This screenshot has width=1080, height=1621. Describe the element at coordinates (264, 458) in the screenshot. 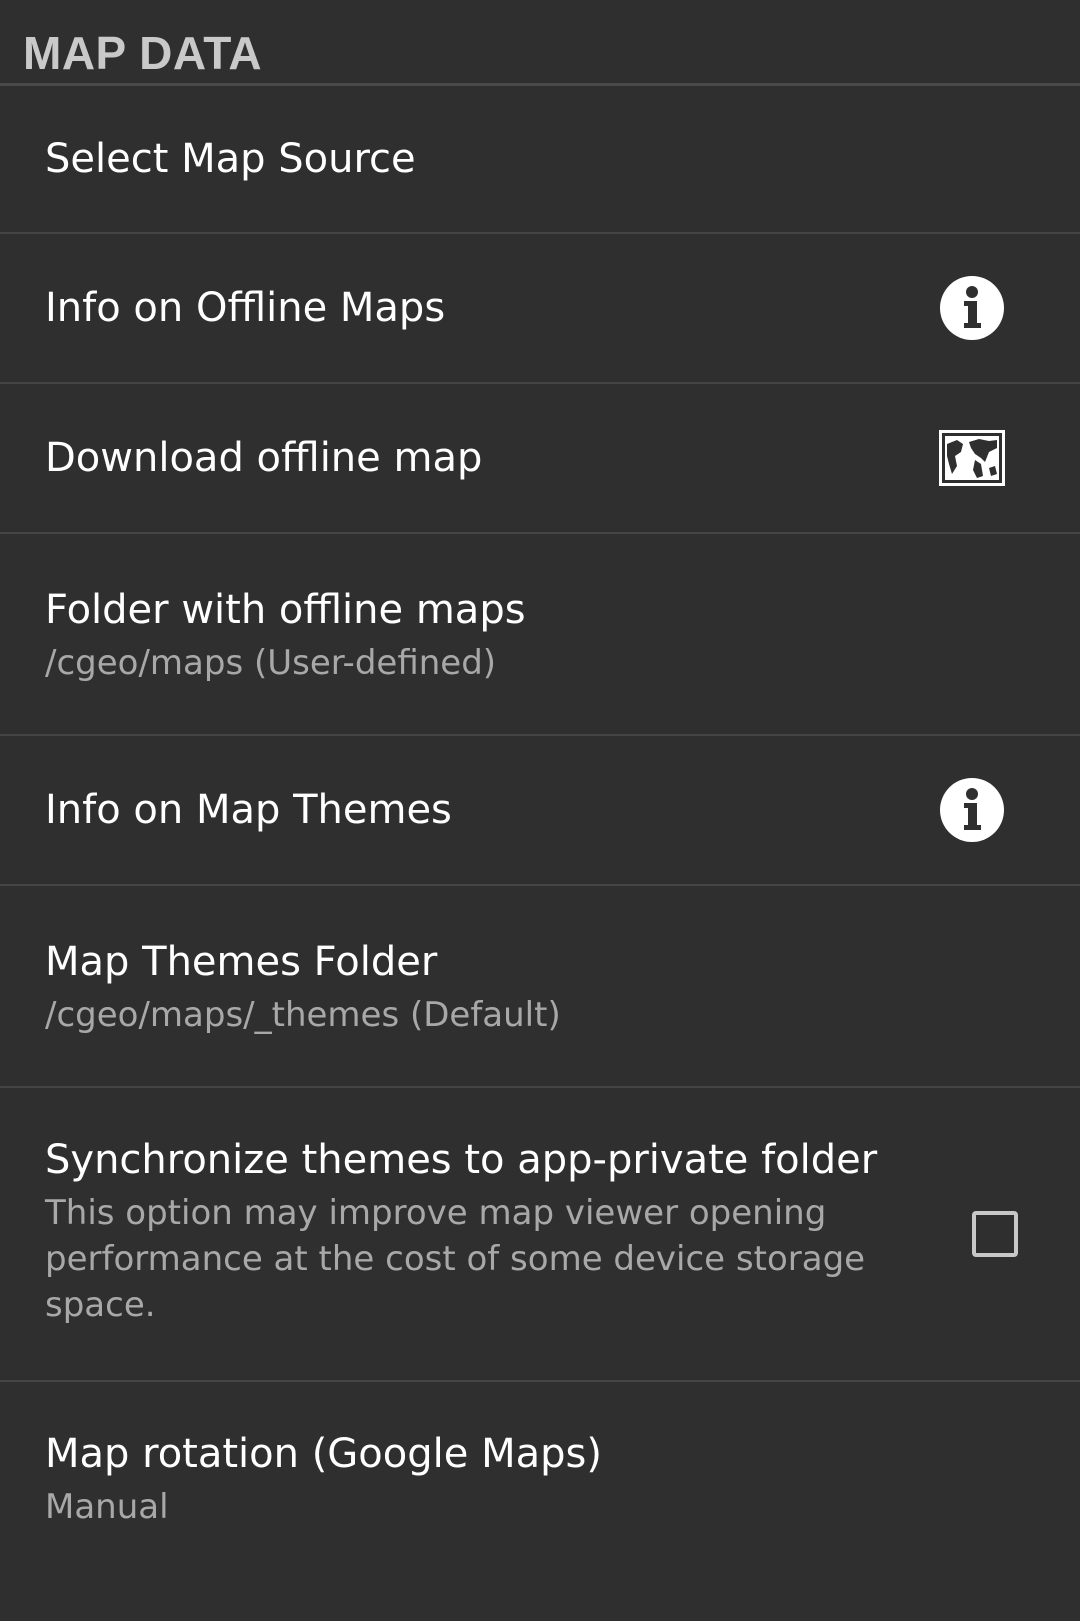

I see `pref-title: Download offline map` at that location.